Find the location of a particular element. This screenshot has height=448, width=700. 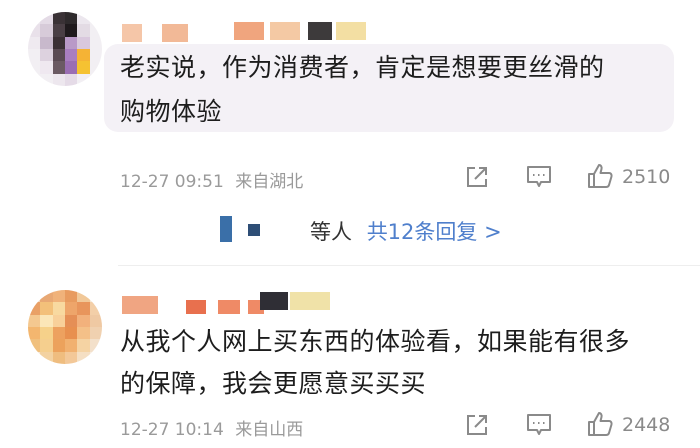

comment-meta: 12-27 09:51 来自湖北 is located at coordinates (211, 179).